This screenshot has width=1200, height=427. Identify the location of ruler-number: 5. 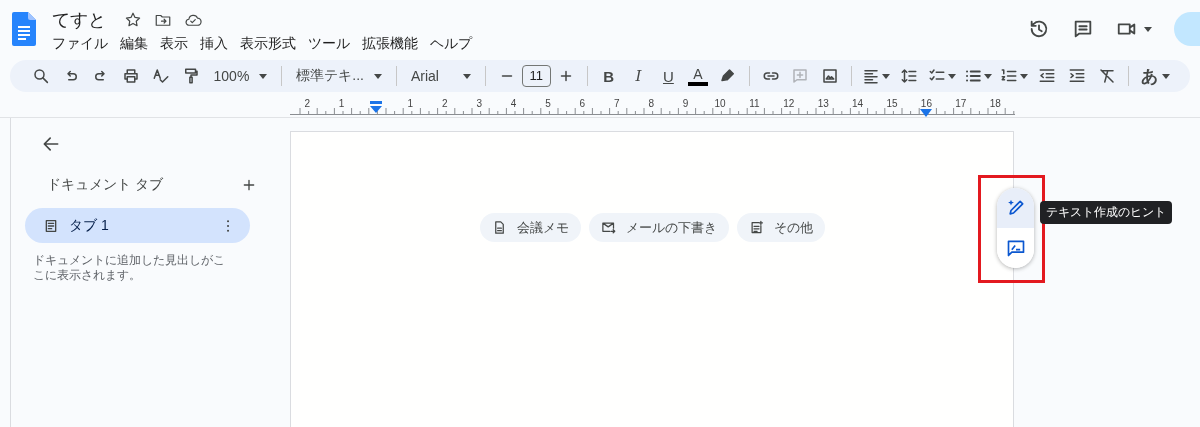
(548, 103).